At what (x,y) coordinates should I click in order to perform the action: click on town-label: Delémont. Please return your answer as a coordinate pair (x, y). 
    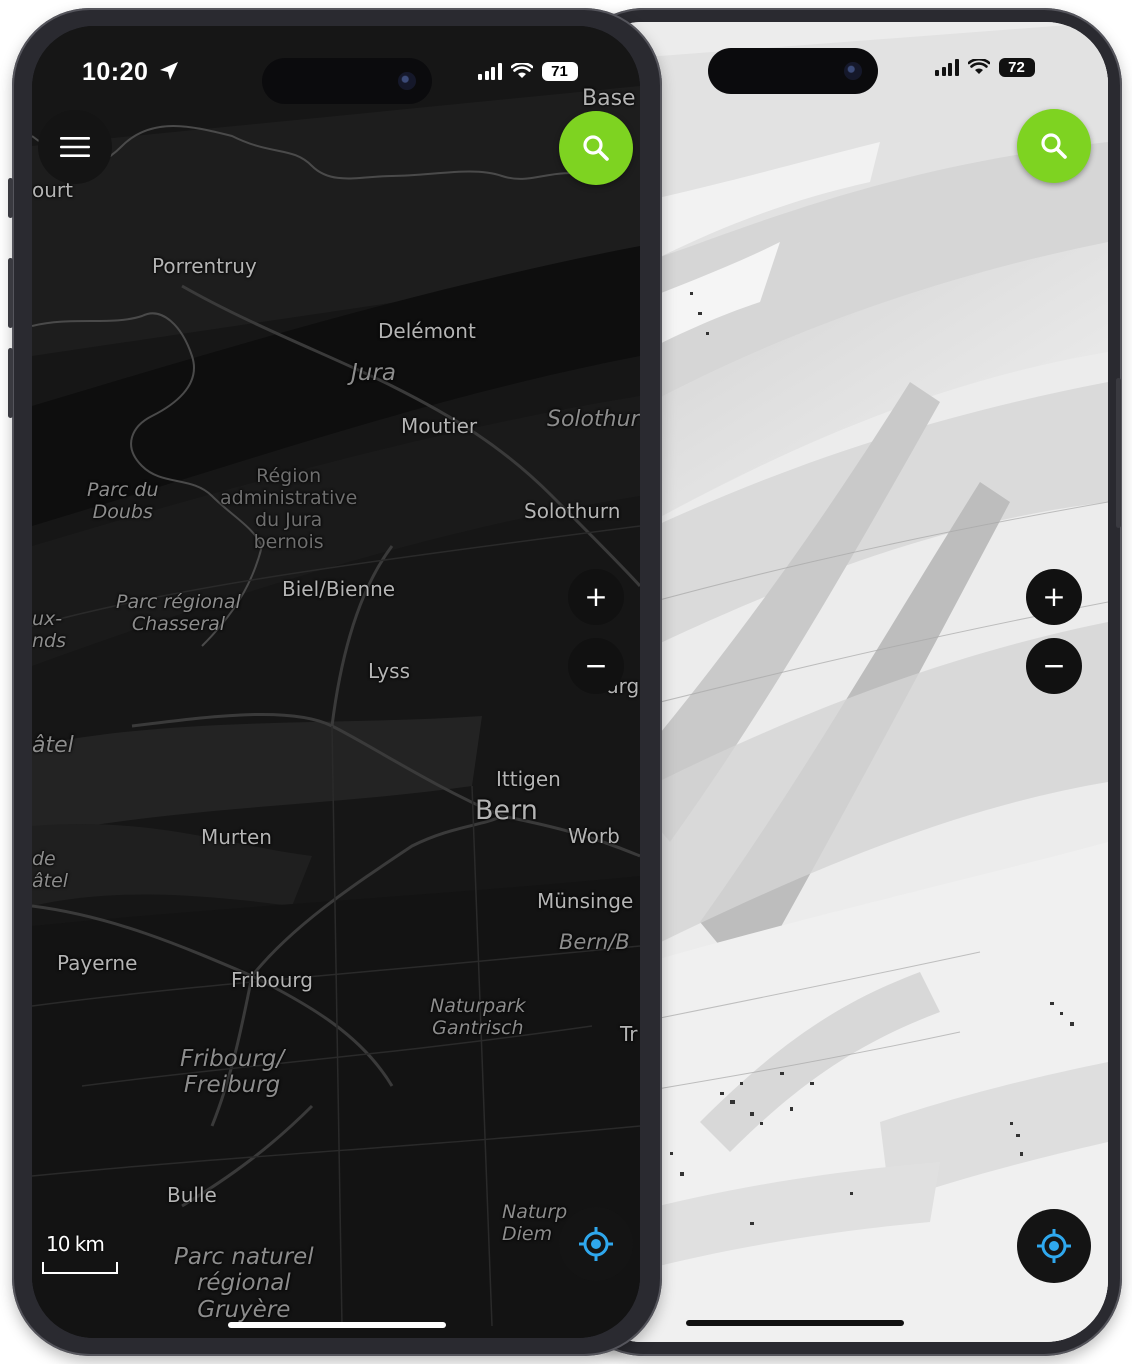
    Looking at the image, I should click on (427, 331).